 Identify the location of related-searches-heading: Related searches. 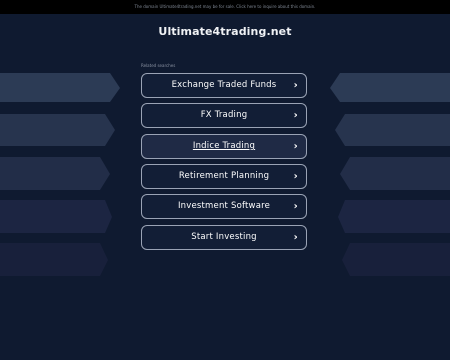
(158, 65).